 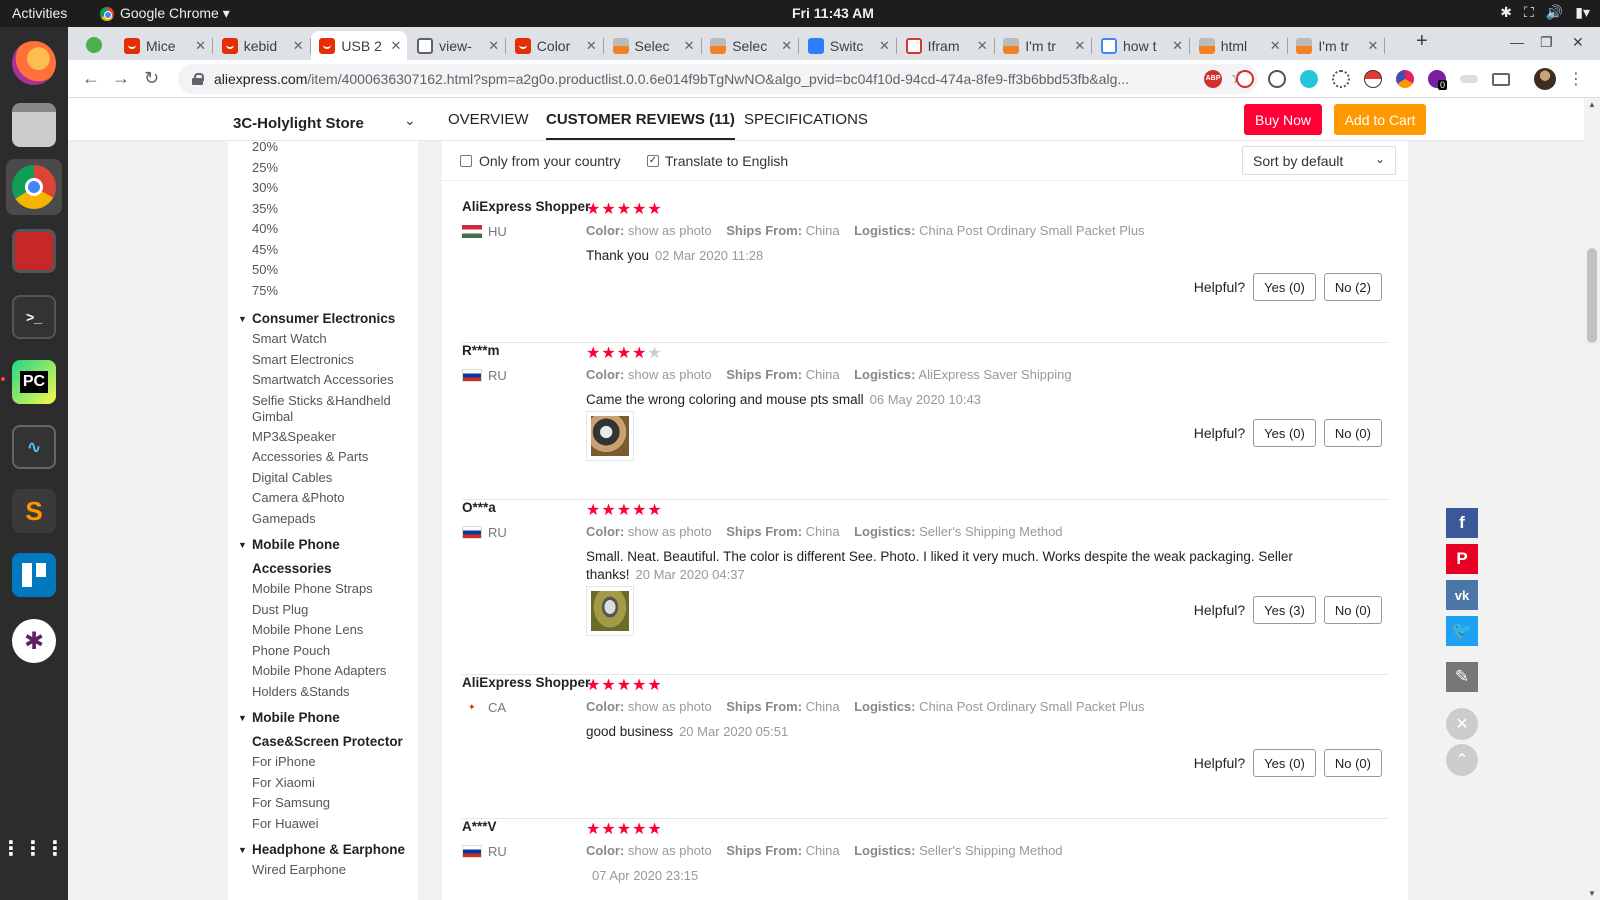 What do you see at coordinates (1517, 42) in the screenshot?
I see `minimize-button: —` at bounding box center [1517, 42].